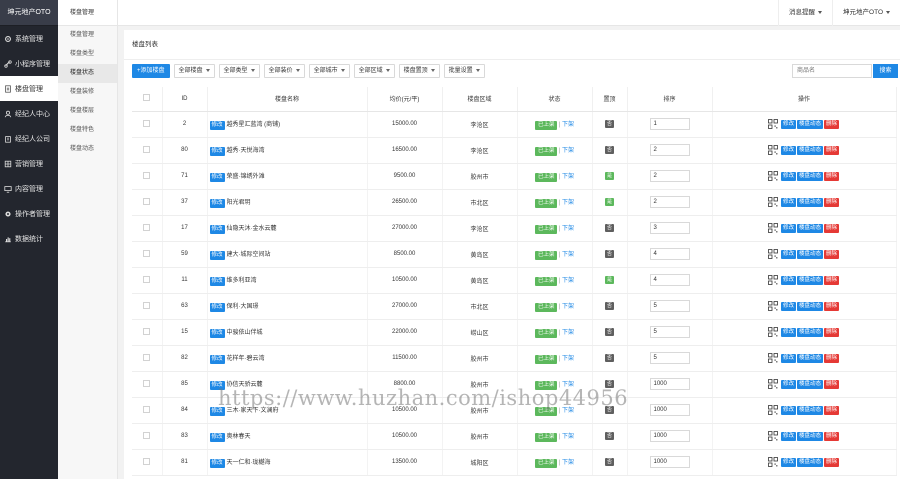 The width and height of the screenshot is (900, 479). I want to click on sidebar-item-6: 内容管理, so click(29, 188).